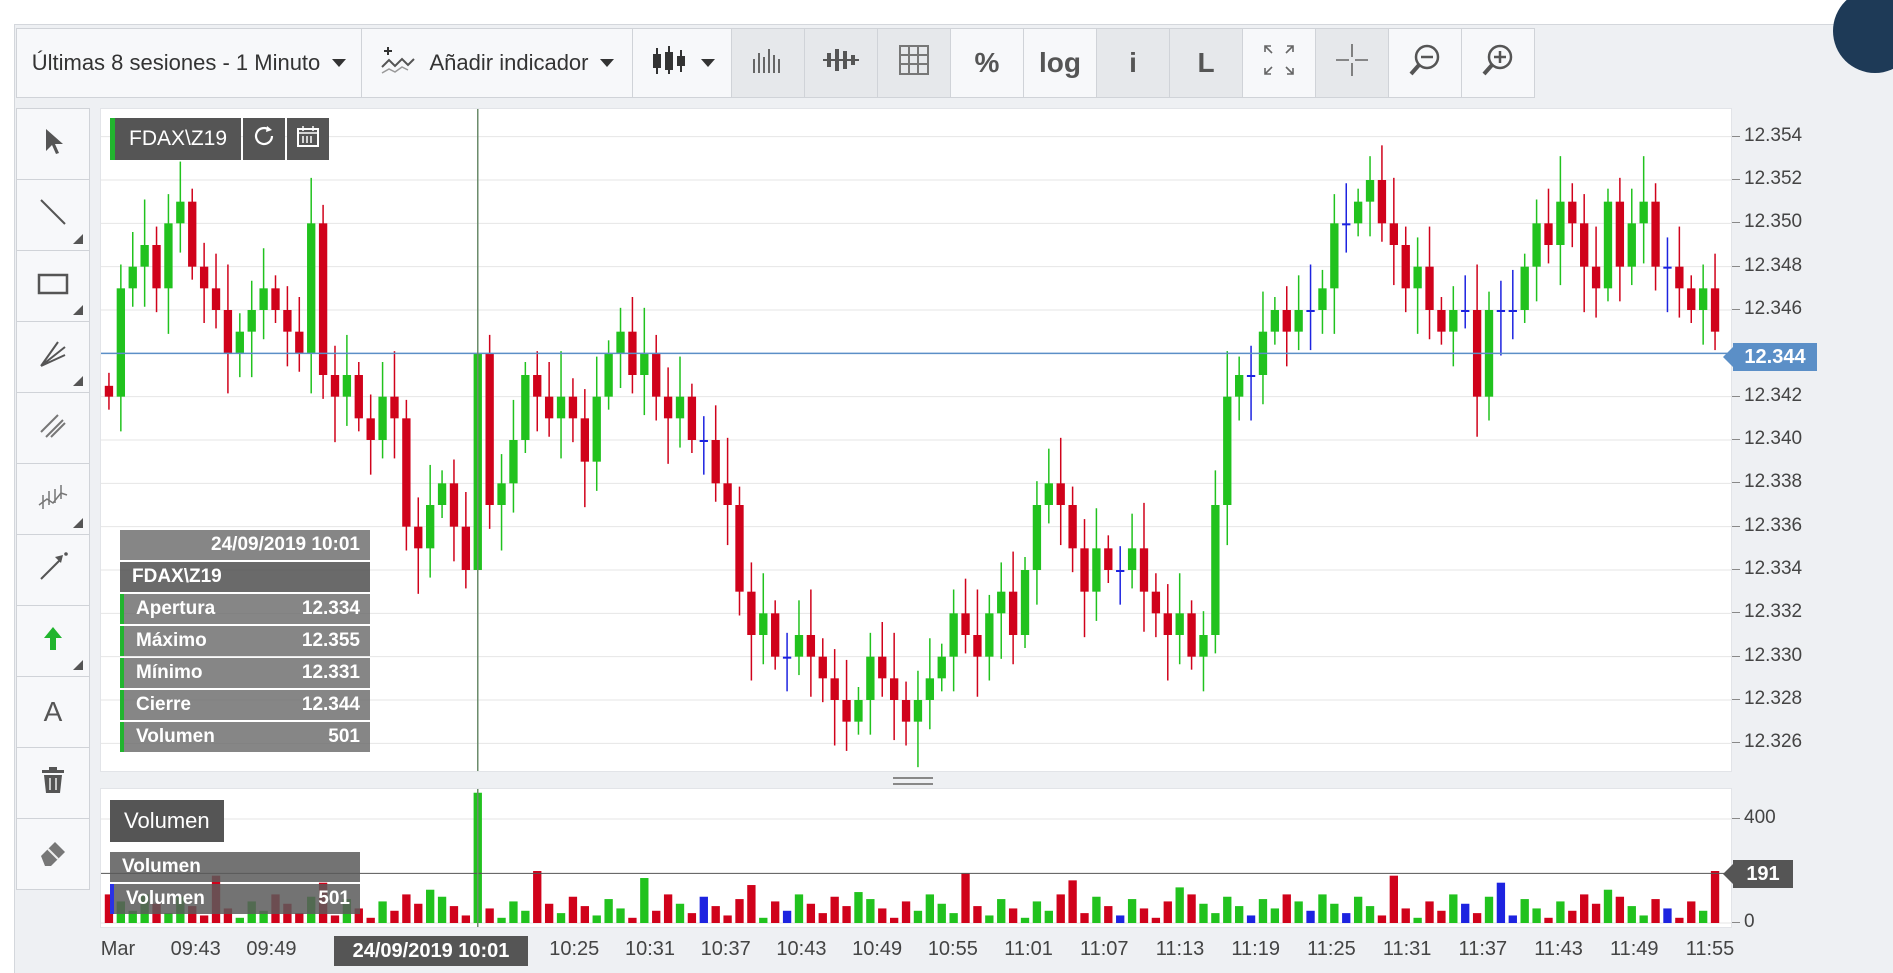 This screenshot has width=1893, height=973. Describe the element at coordinates (176, 62) in the screenshot. I see `period-label: Últimas 8 sesiones - 1 Minuto` at that location.